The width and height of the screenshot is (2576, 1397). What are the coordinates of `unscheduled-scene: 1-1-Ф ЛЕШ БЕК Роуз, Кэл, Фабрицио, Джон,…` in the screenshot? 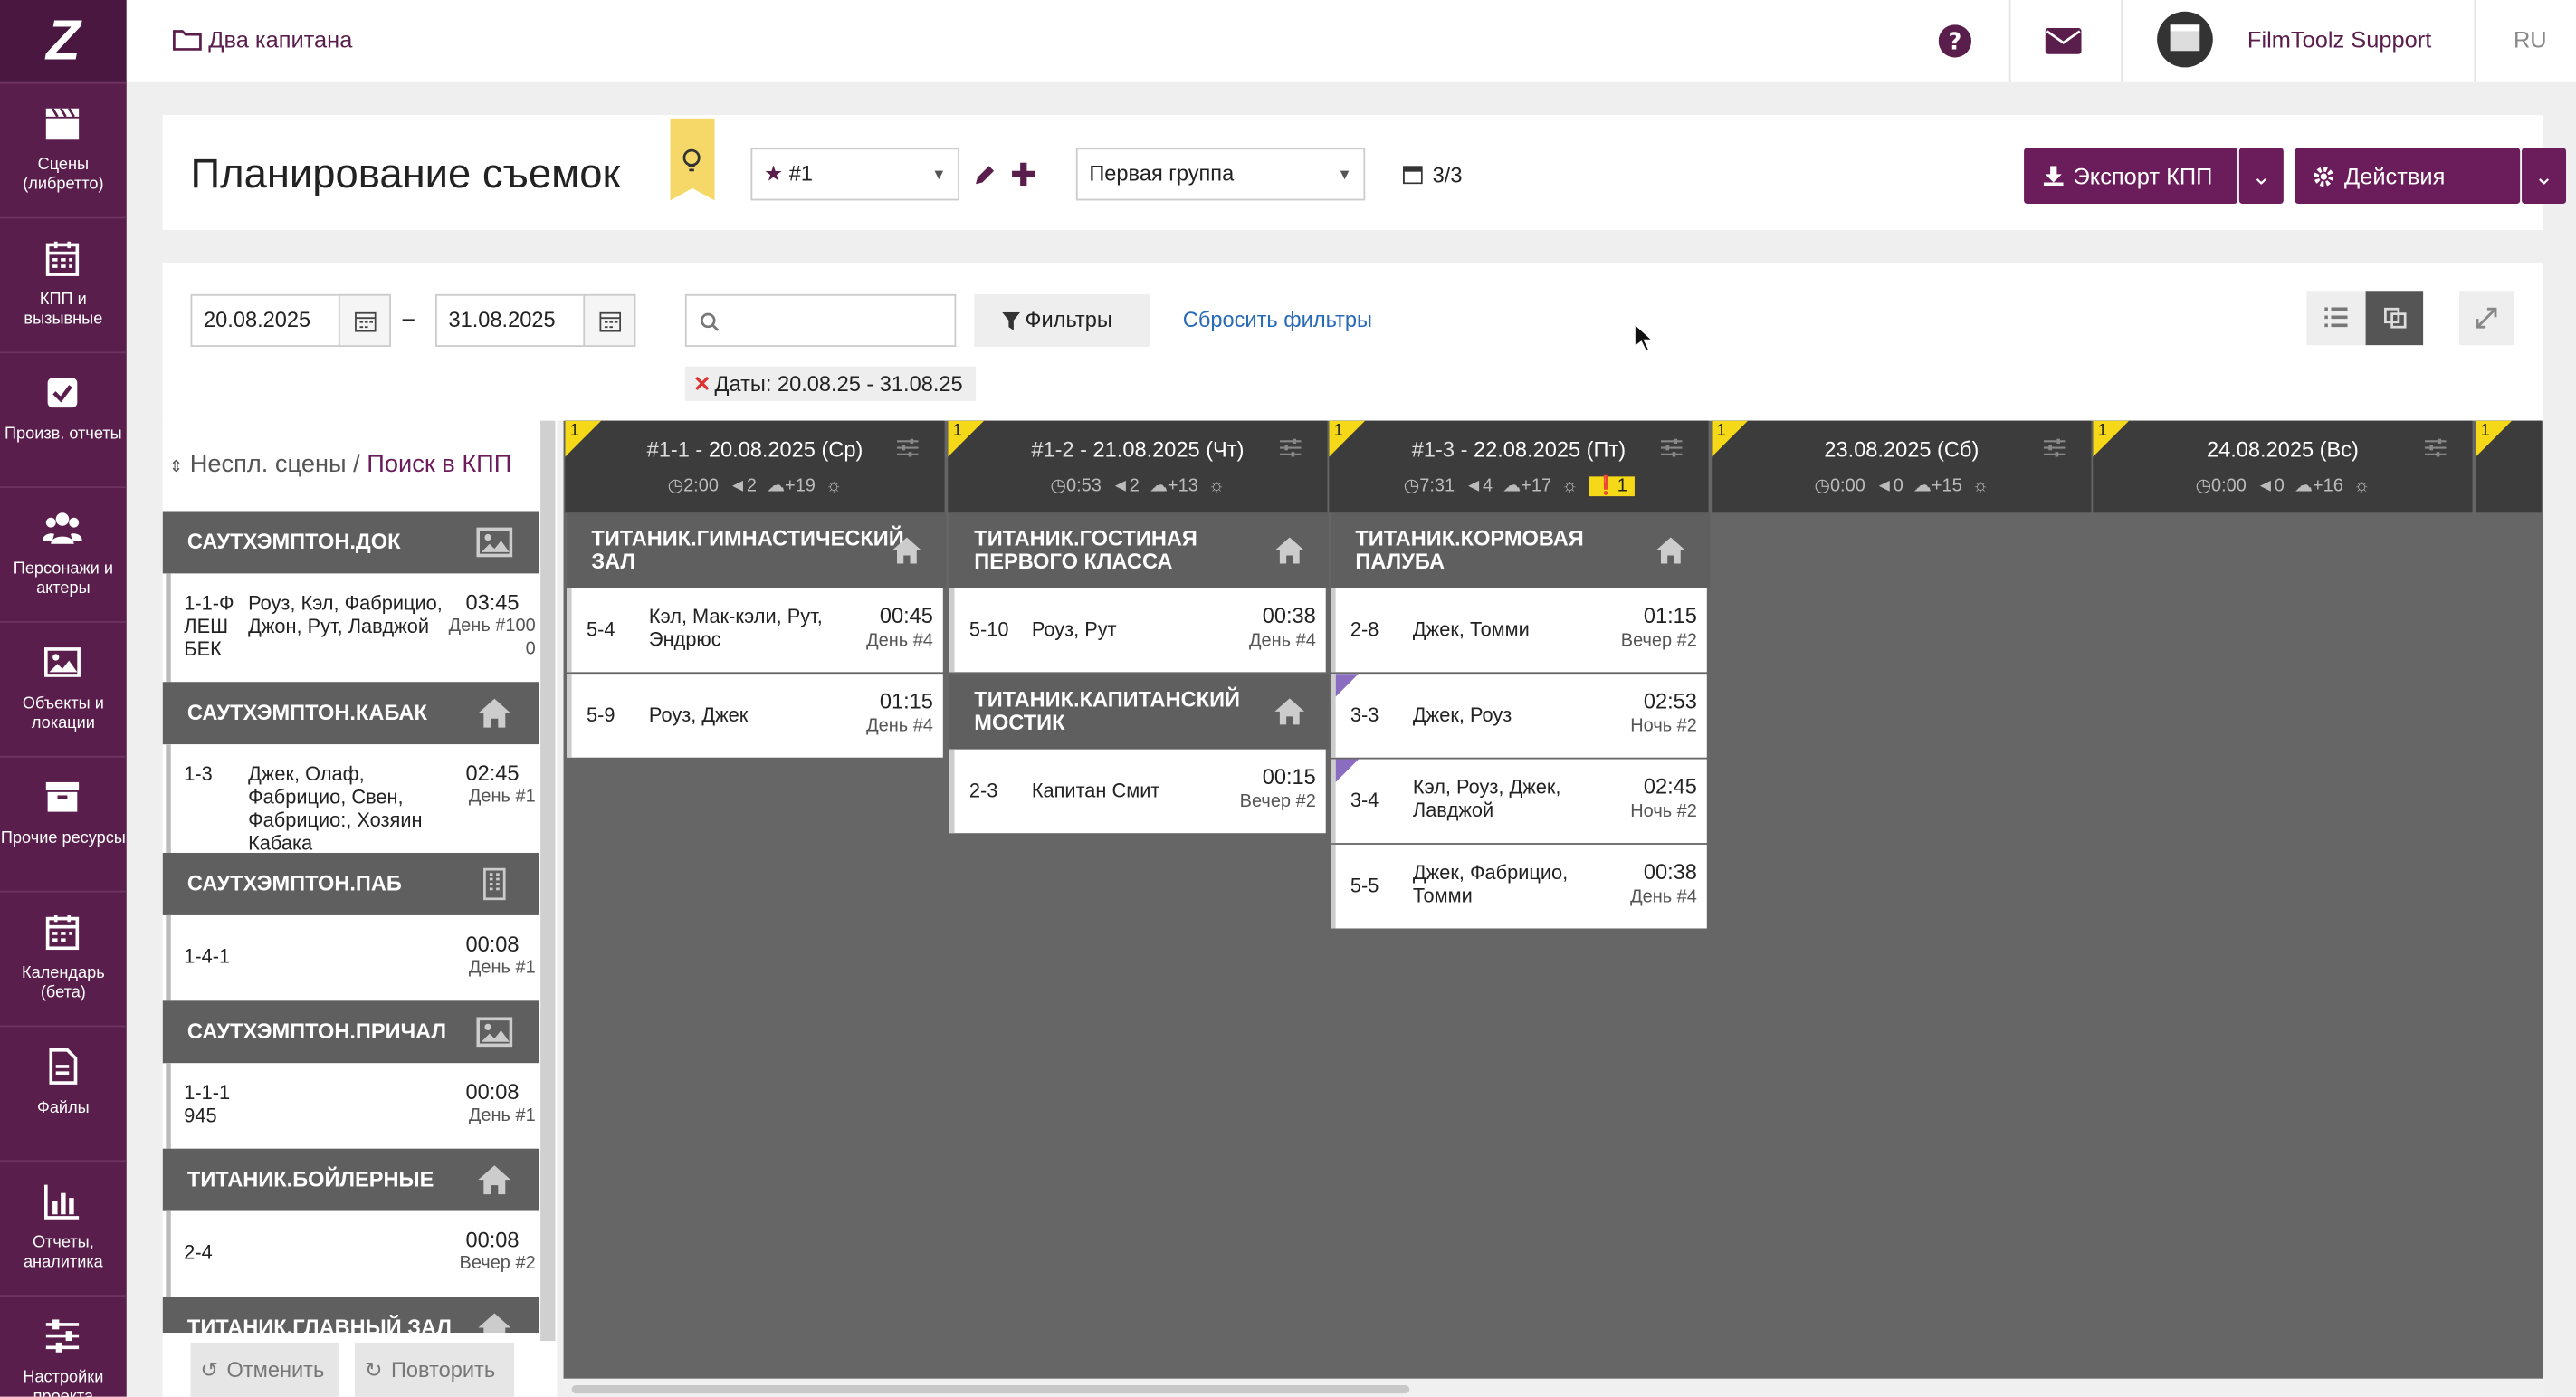 It's located at (353, 628).